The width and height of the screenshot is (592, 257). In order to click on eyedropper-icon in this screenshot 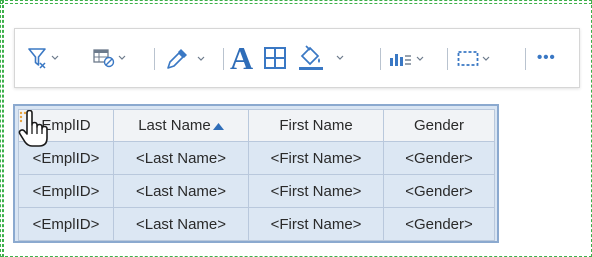, I will do `click(177, 59)`.